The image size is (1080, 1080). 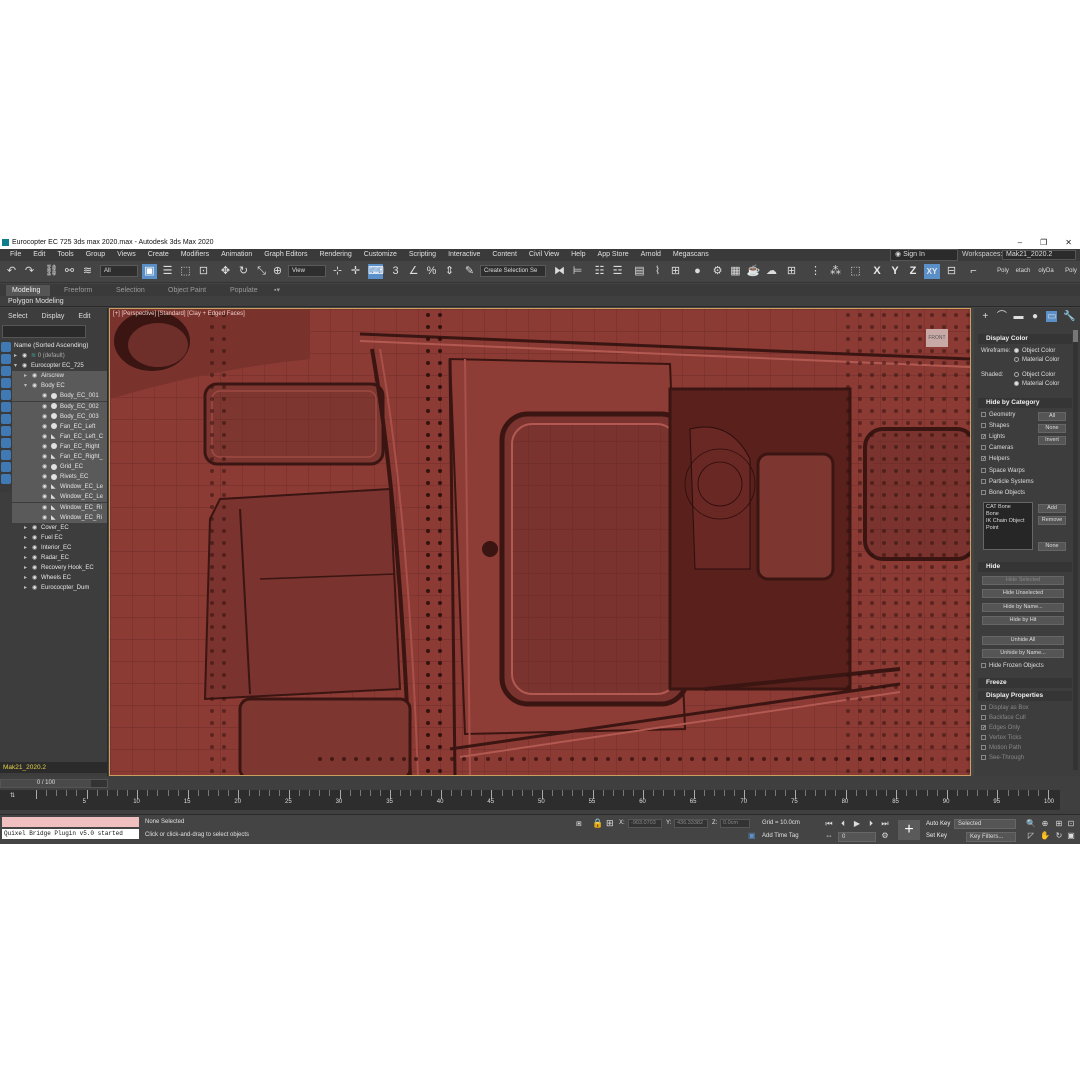 I want to click on scene-search-input, so click(x=44, y=331).